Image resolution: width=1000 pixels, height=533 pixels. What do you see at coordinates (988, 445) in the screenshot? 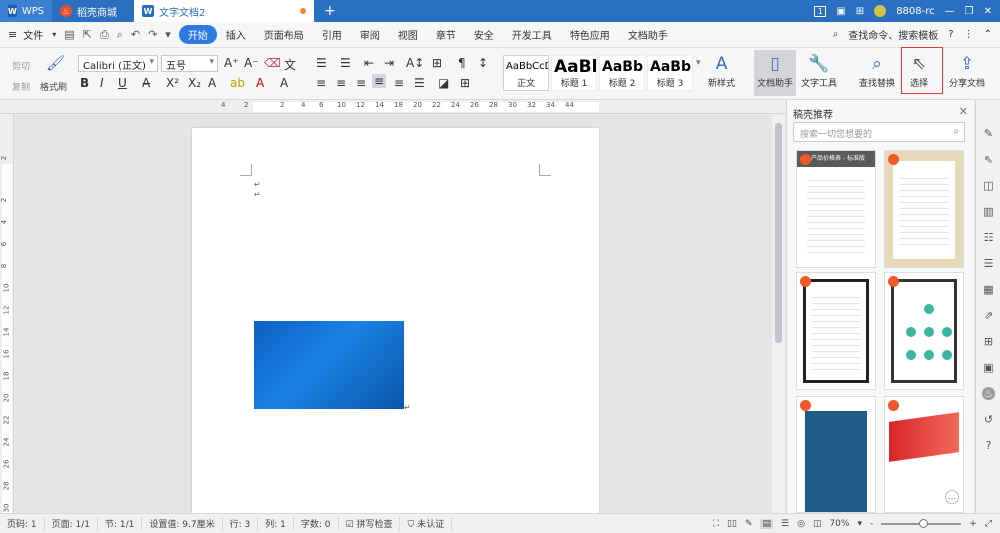
I see `help-circle-icon: ?` at bounding box center [988, 445].